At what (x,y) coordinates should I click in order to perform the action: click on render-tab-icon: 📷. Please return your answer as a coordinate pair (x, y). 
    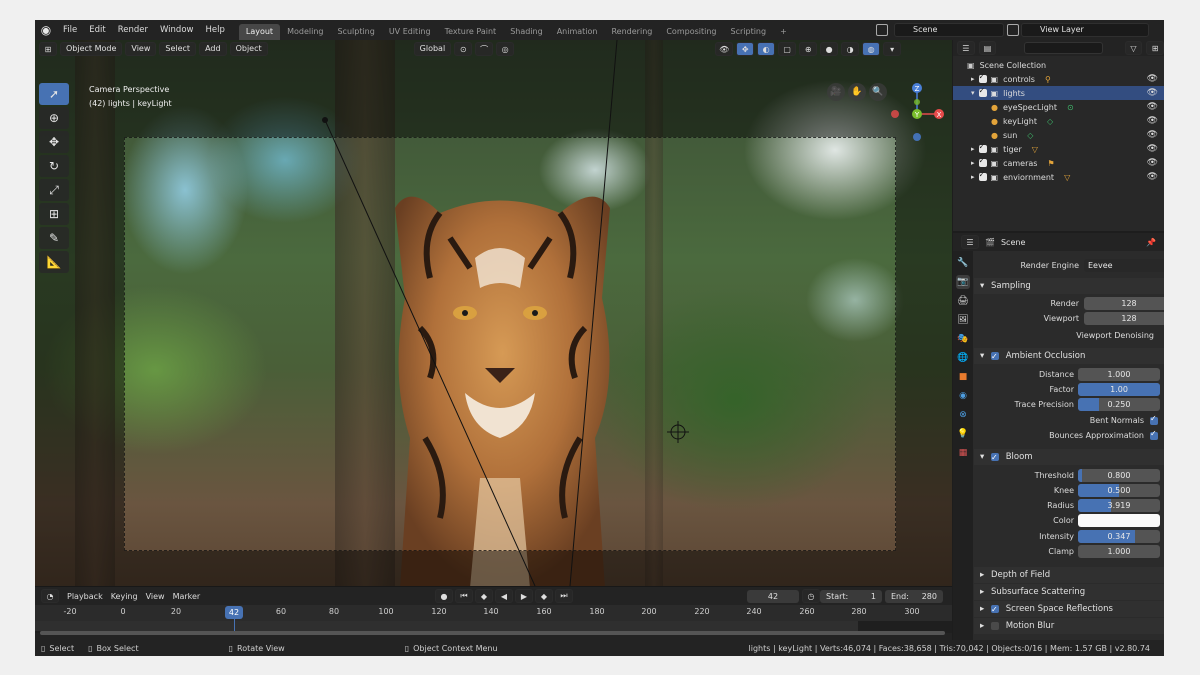
    Looking at the image, I should click on (963, 282).